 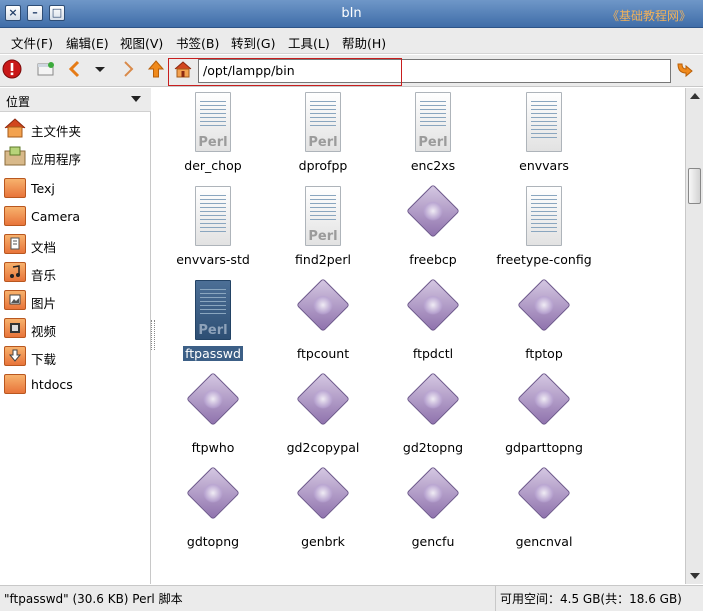 What do you see at coordinates (12, 70) in the screenshot?
I see `stop-icon` at bounding box center [12, 70].